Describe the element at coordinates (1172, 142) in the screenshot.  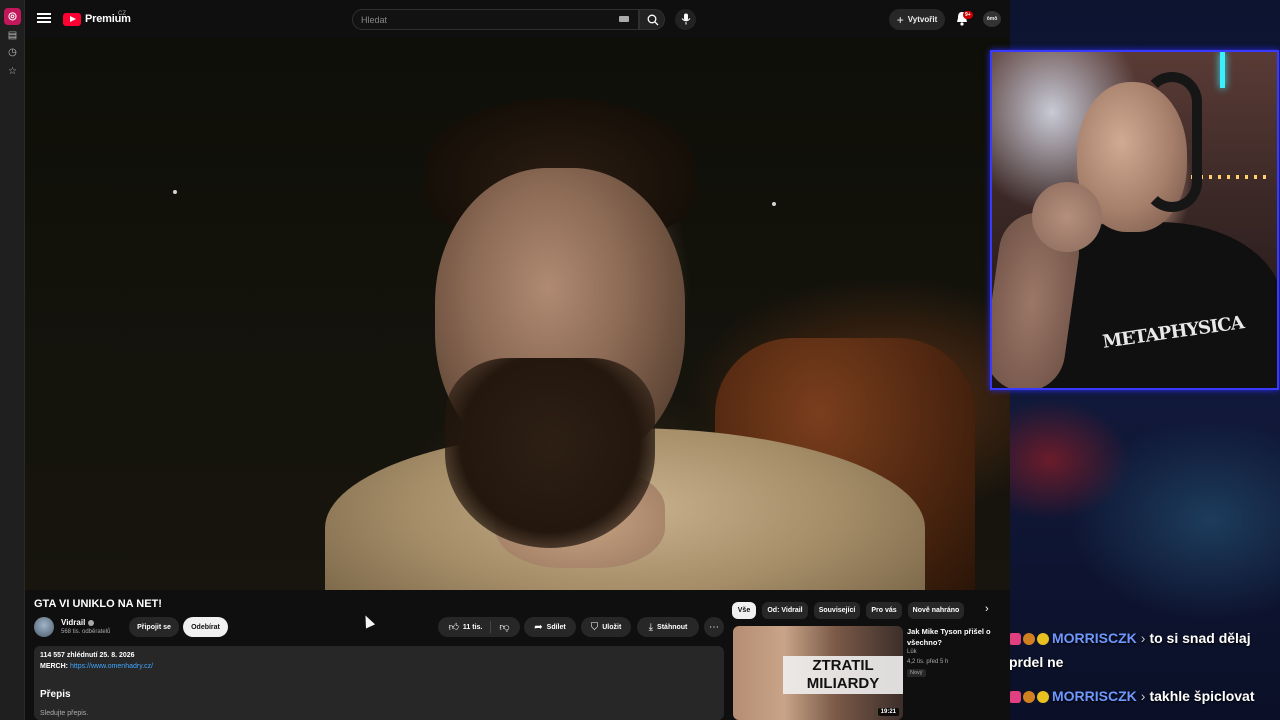
I see `headphones-shape` at that location.